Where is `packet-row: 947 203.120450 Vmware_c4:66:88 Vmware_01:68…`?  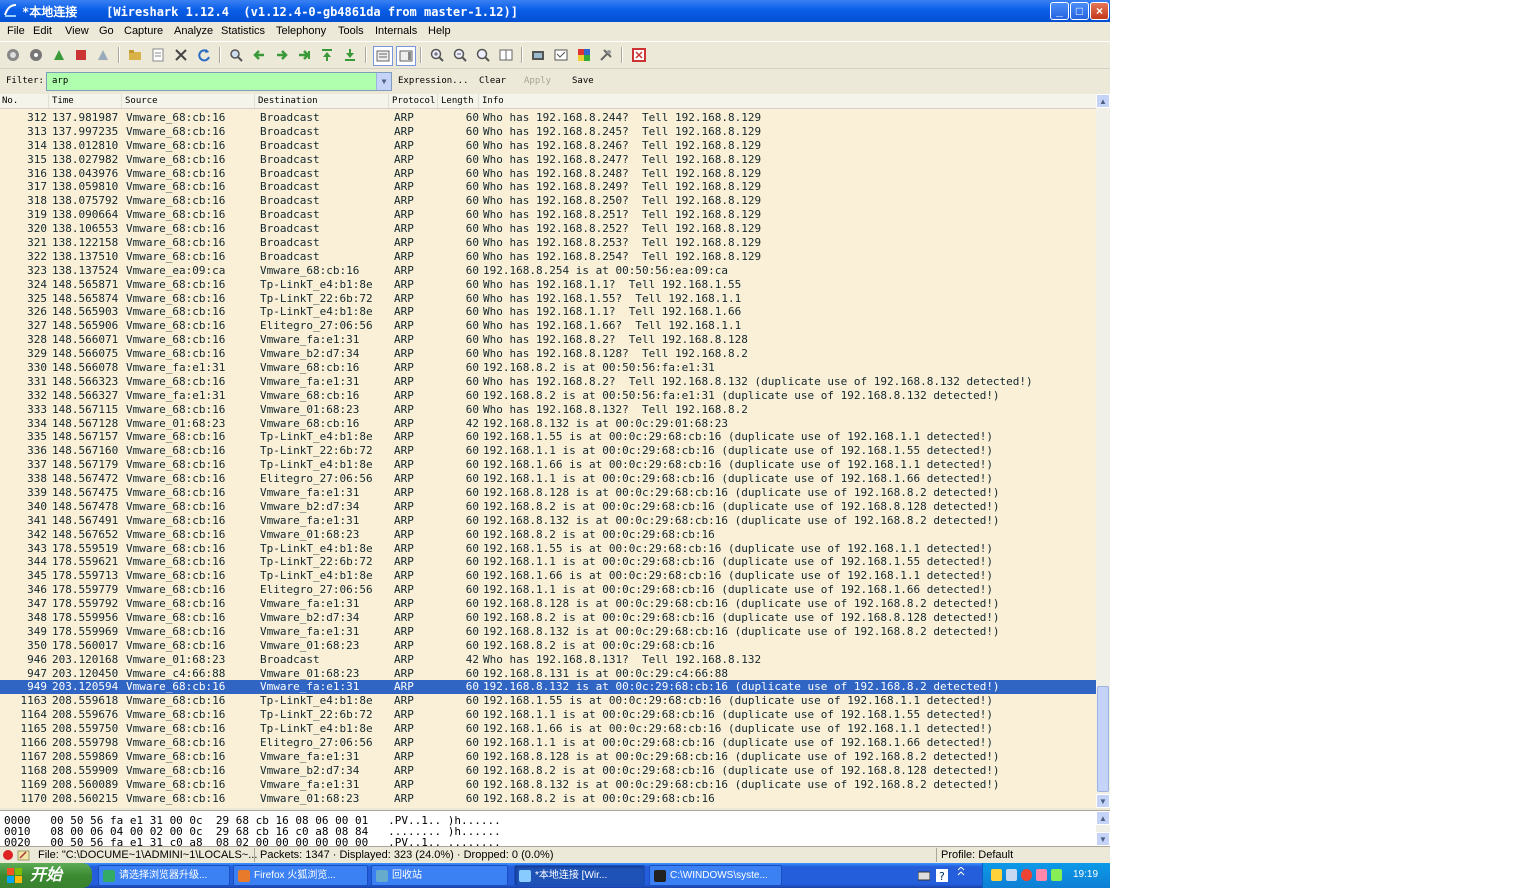 packet-row: 947 203.120450 Vmware_c4:66:88 Vmware_01:68… is located at coordinates (548, 674).